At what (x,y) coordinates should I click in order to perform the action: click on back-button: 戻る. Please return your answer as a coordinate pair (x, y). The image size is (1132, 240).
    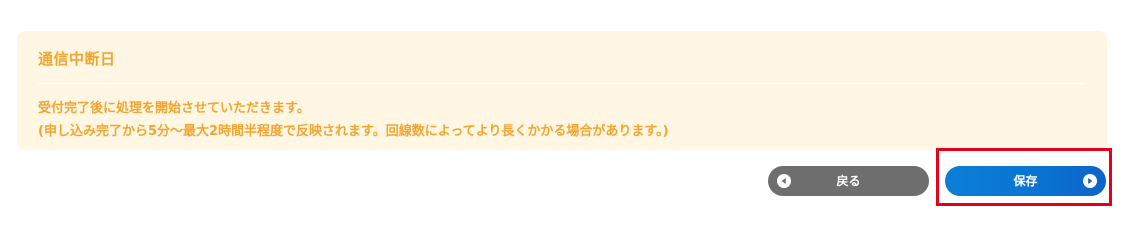
    Looking at the image, I should click on (848, 181).